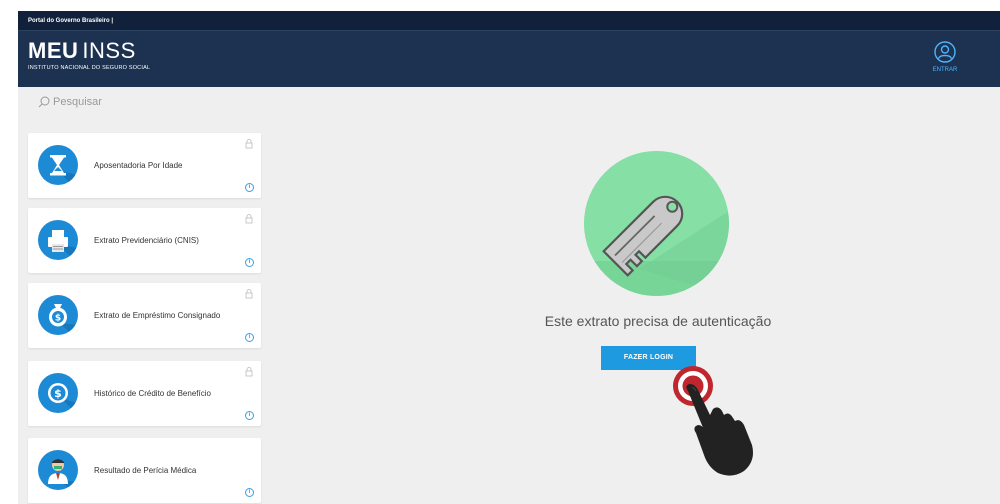 The image size is (1000, 504). Describe the element at coordinates (138, 165) in the screenshot. I see `service-label: Aposentadoria Por Idade` at that location.